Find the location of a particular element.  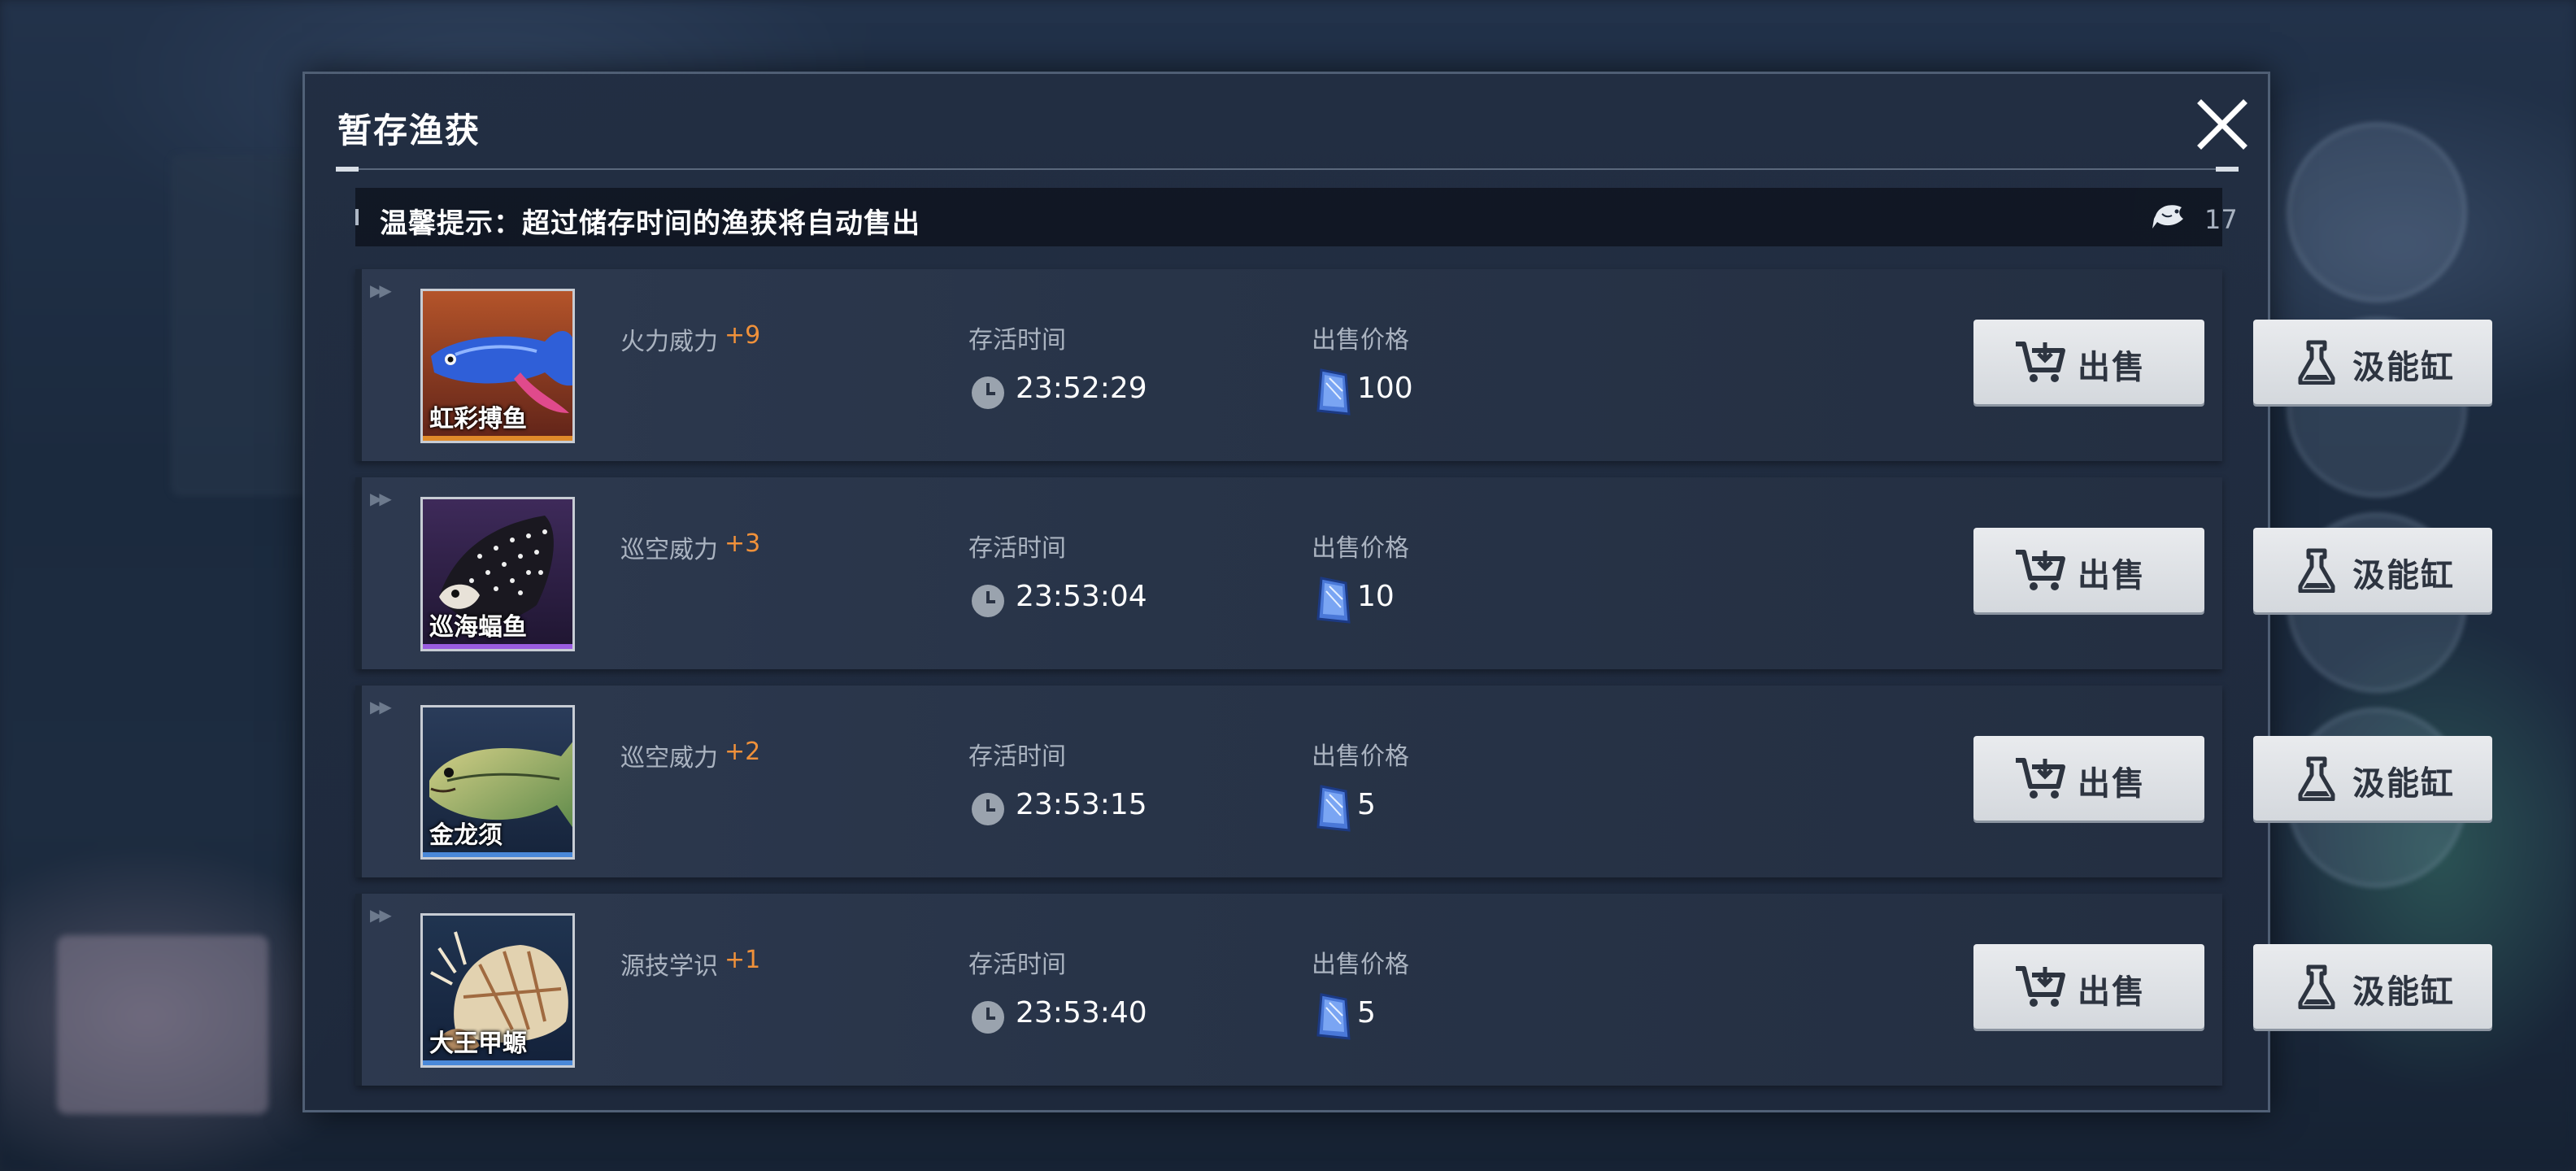

attribute-label: 火力威力 is located at coordinates (669, 342).